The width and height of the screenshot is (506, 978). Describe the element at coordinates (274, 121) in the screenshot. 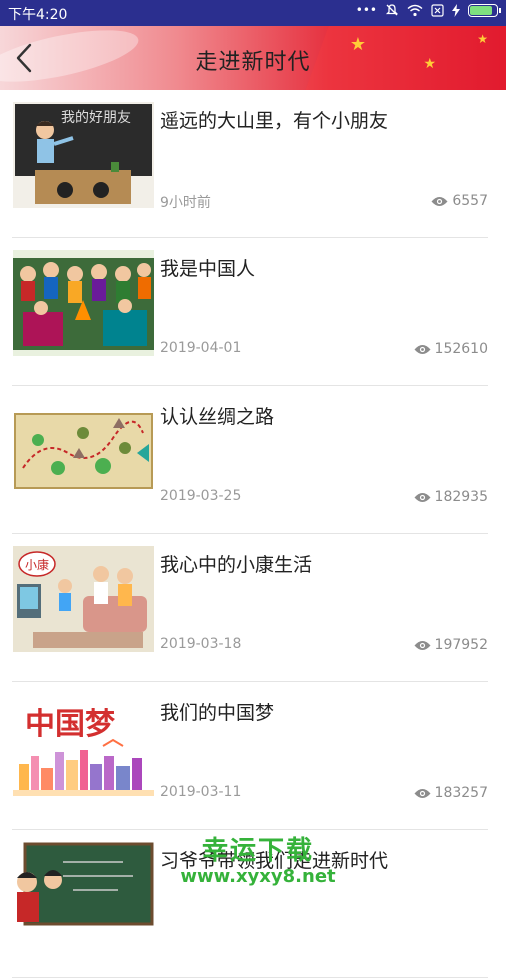

I see `article-title: 遥远的大山里，有个小朋友` at that location.